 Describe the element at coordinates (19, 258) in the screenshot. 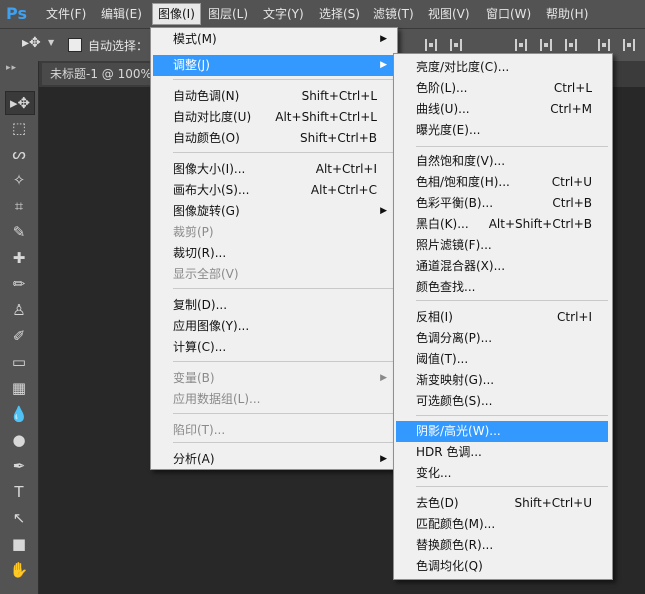

I see `healing-brush-tool-icon: ✚` at that location.